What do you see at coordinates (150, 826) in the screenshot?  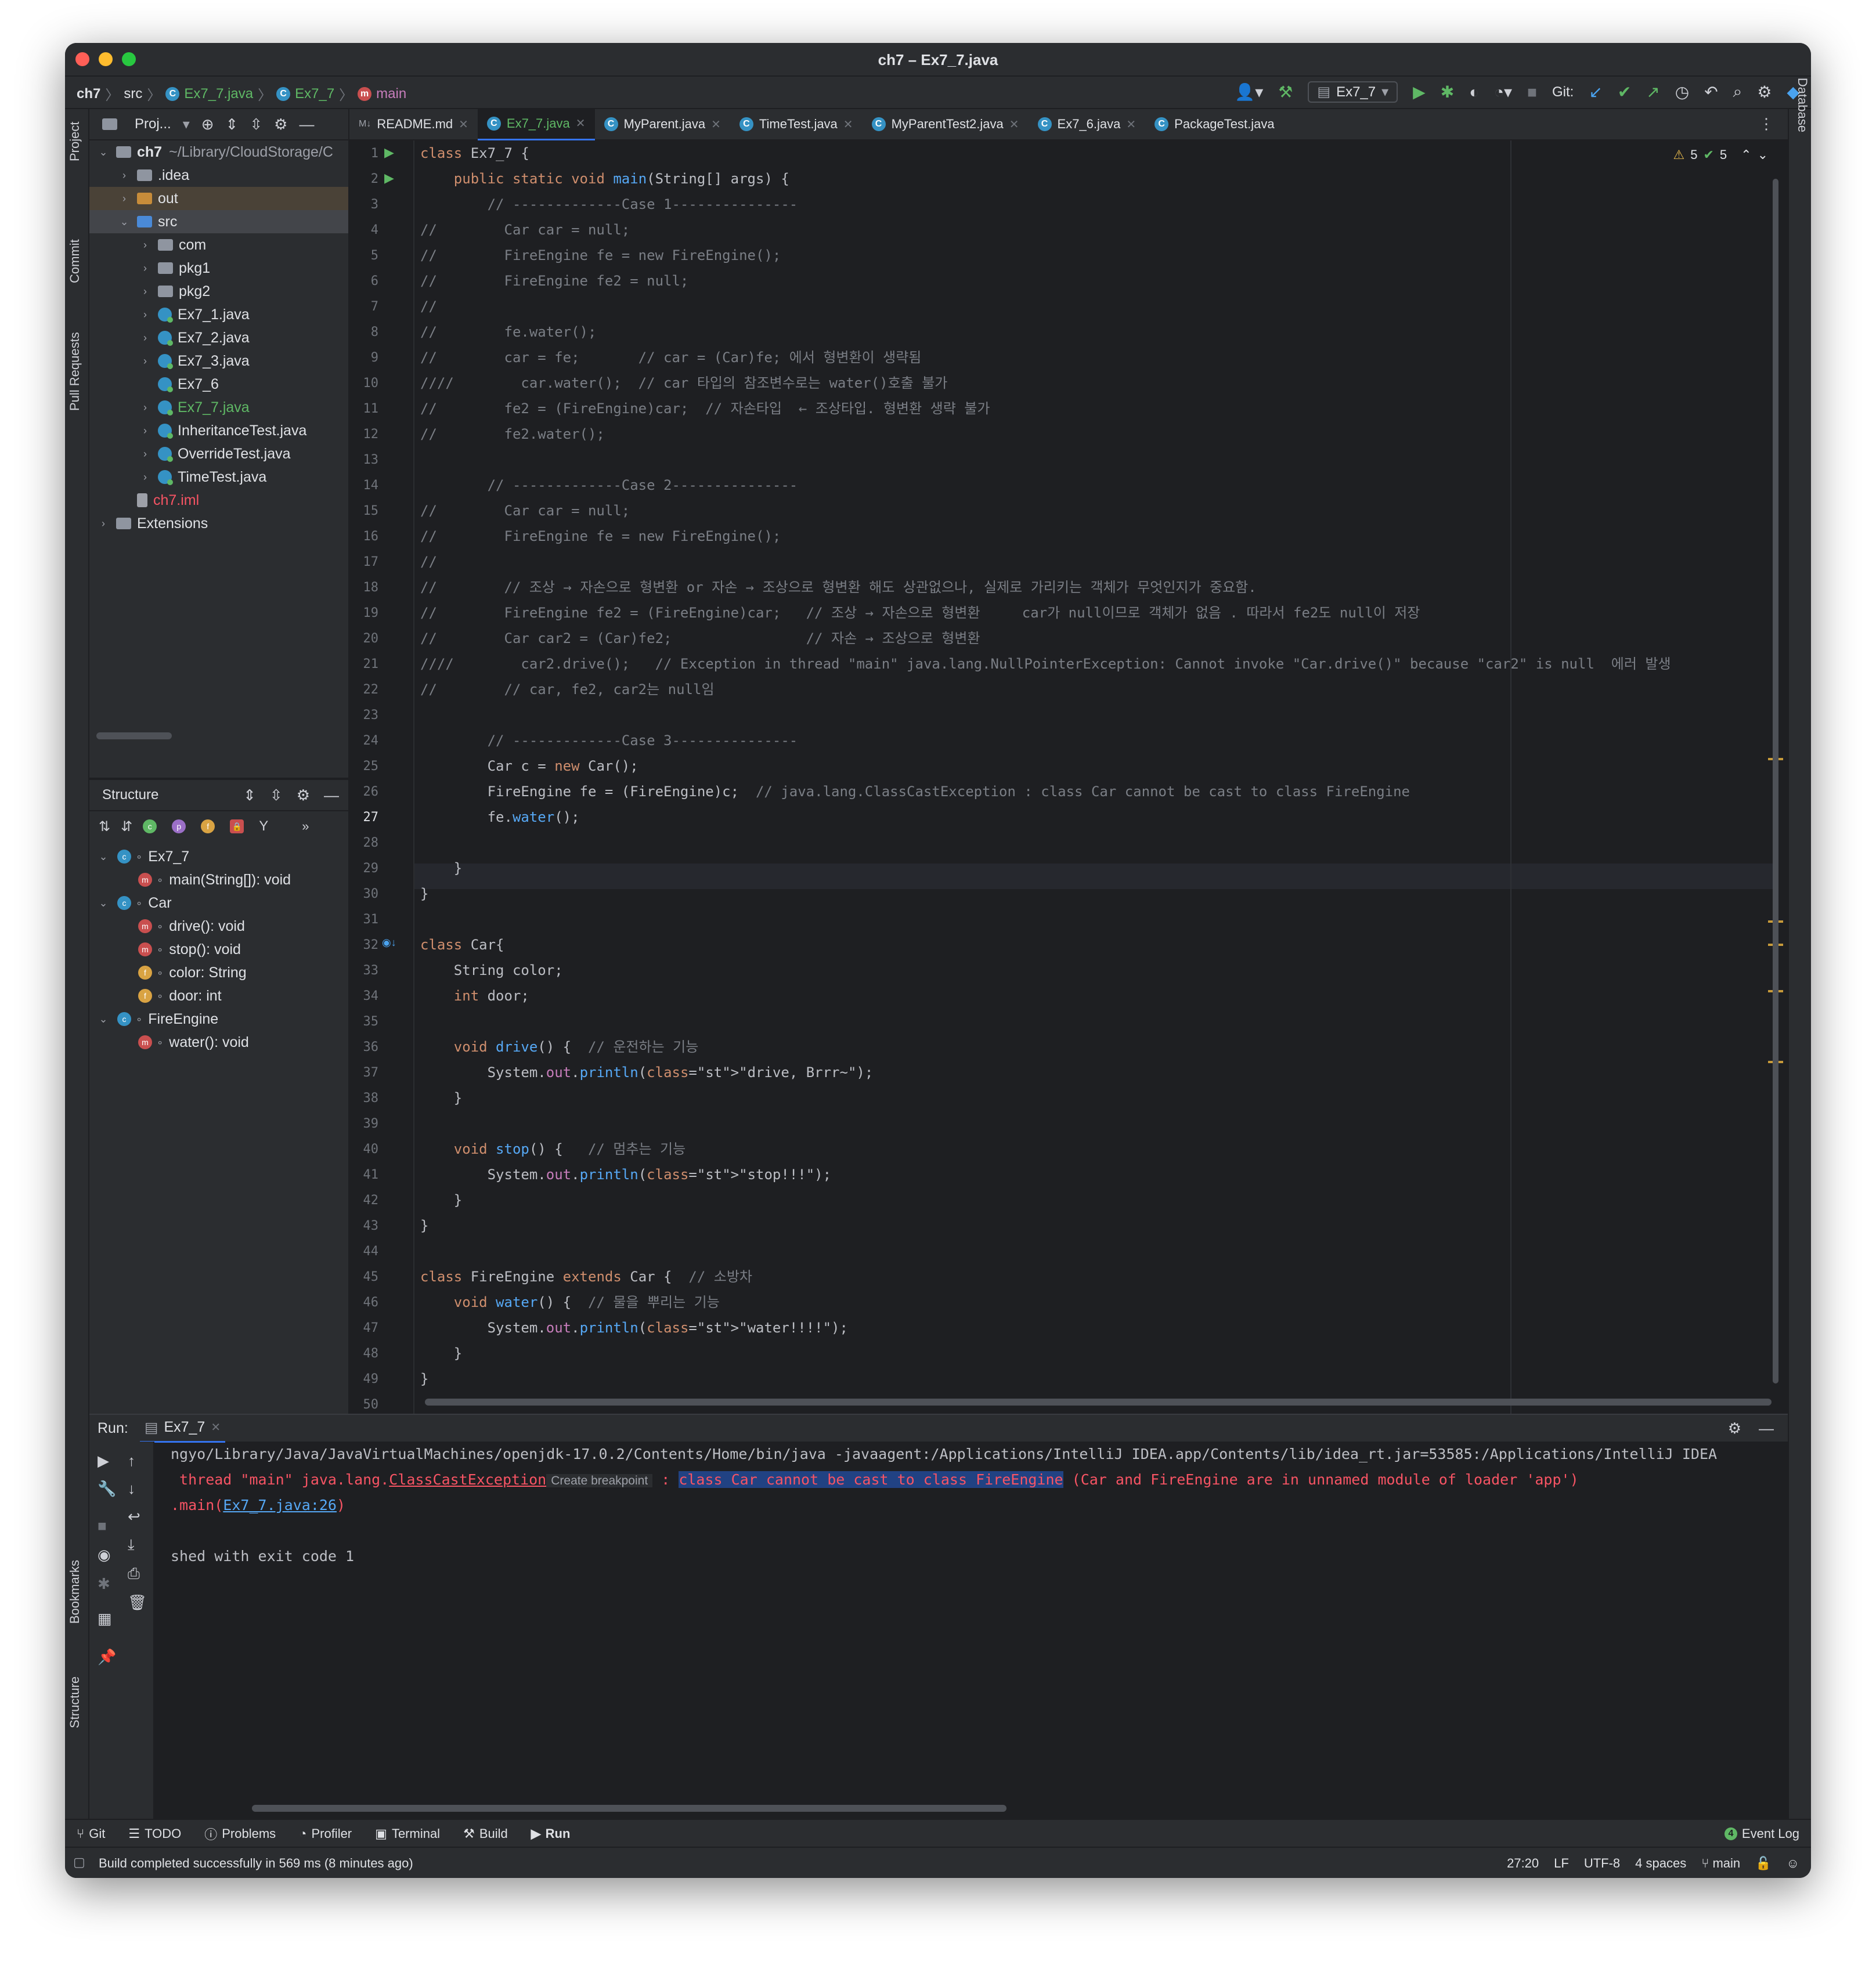 I see `show-inherited-icon: c` at bounding box center [150, 826].